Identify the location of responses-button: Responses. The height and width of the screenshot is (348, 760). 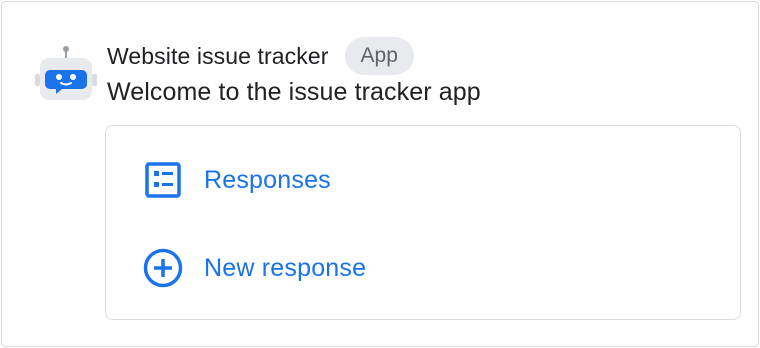
(423, 180).